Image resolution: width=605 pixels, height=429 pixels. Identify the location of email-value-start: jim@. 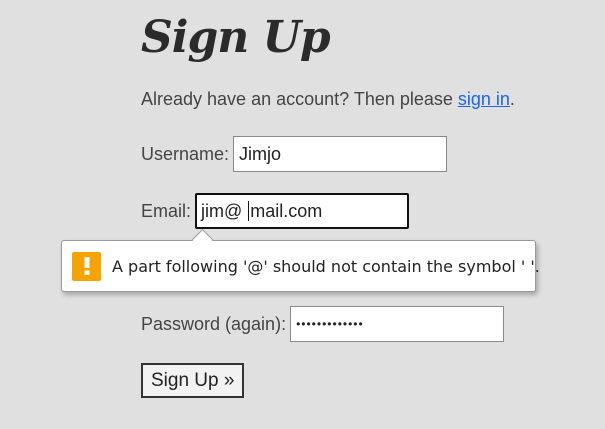
(224, 210).